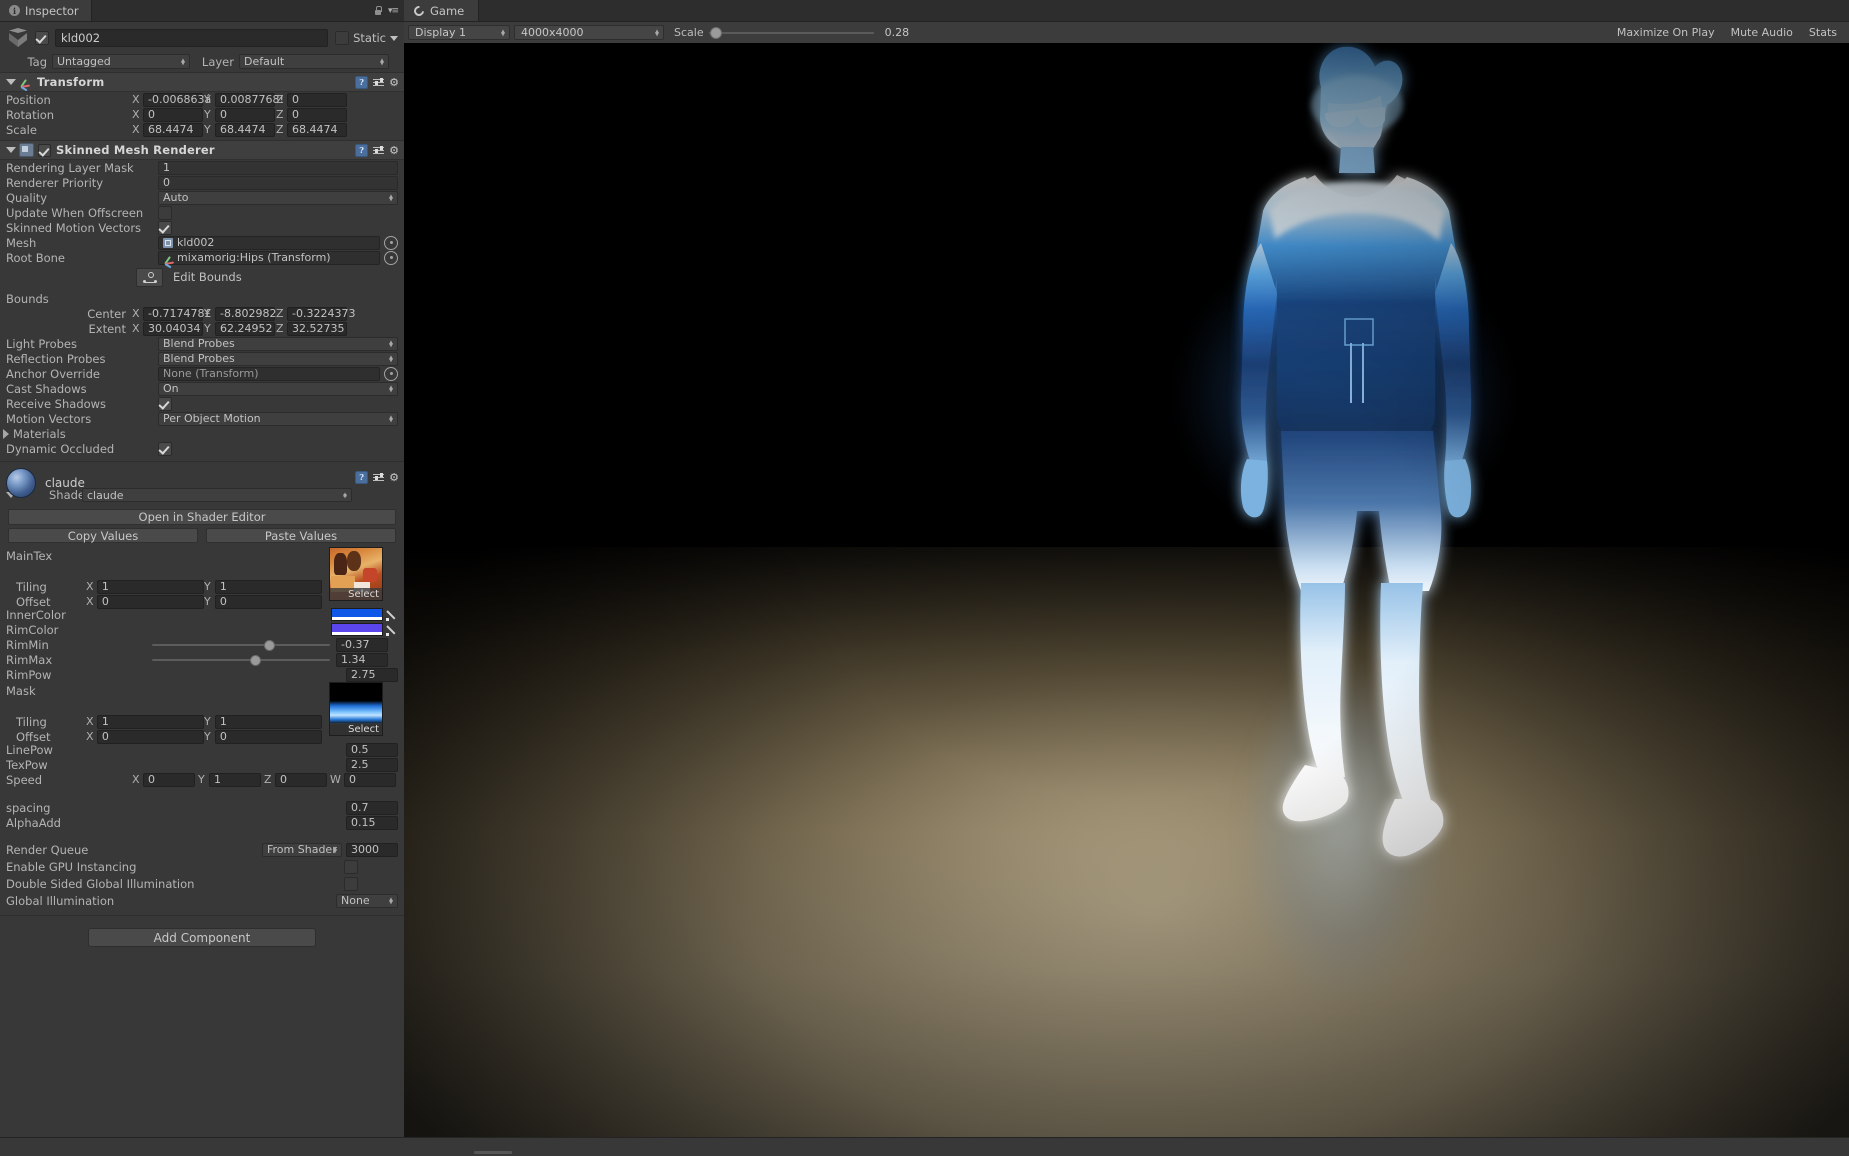 This screenshot has height=1156, width=1849. Describe the element at coordinates (44, 150) in the screenshot. I see `smr-enabled-checkbox` at that location.